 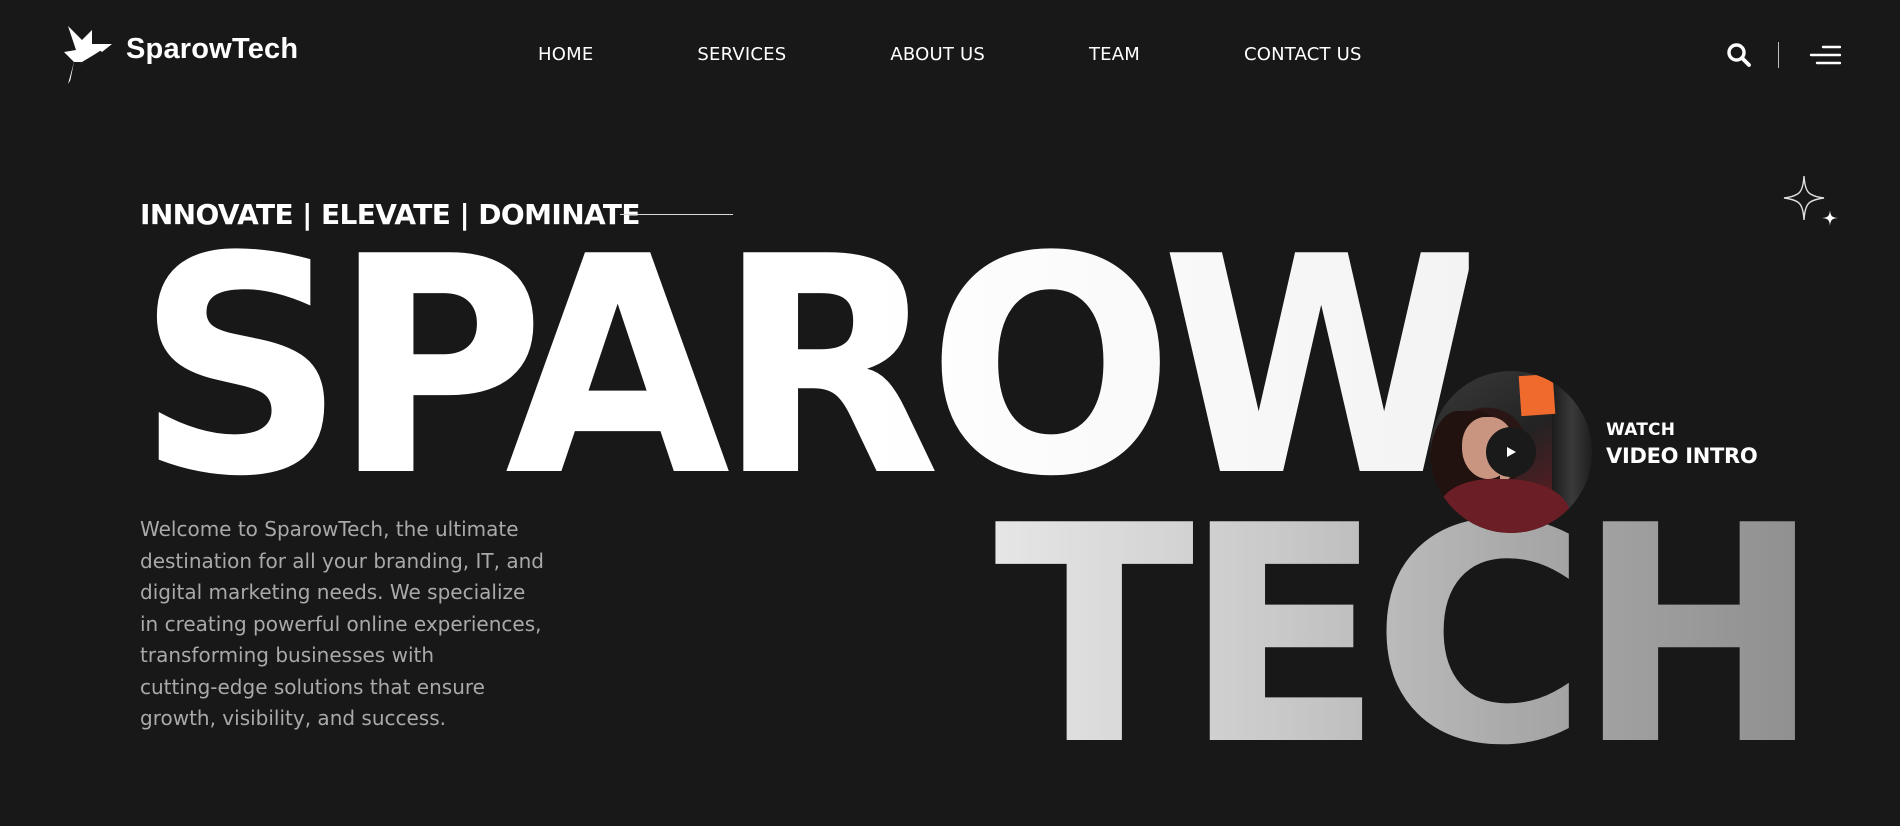 What do you see at coordinates (1825, 55) in the screenshot?
I see `hamburger-menu-icon` at bounding box center [1825, 55].